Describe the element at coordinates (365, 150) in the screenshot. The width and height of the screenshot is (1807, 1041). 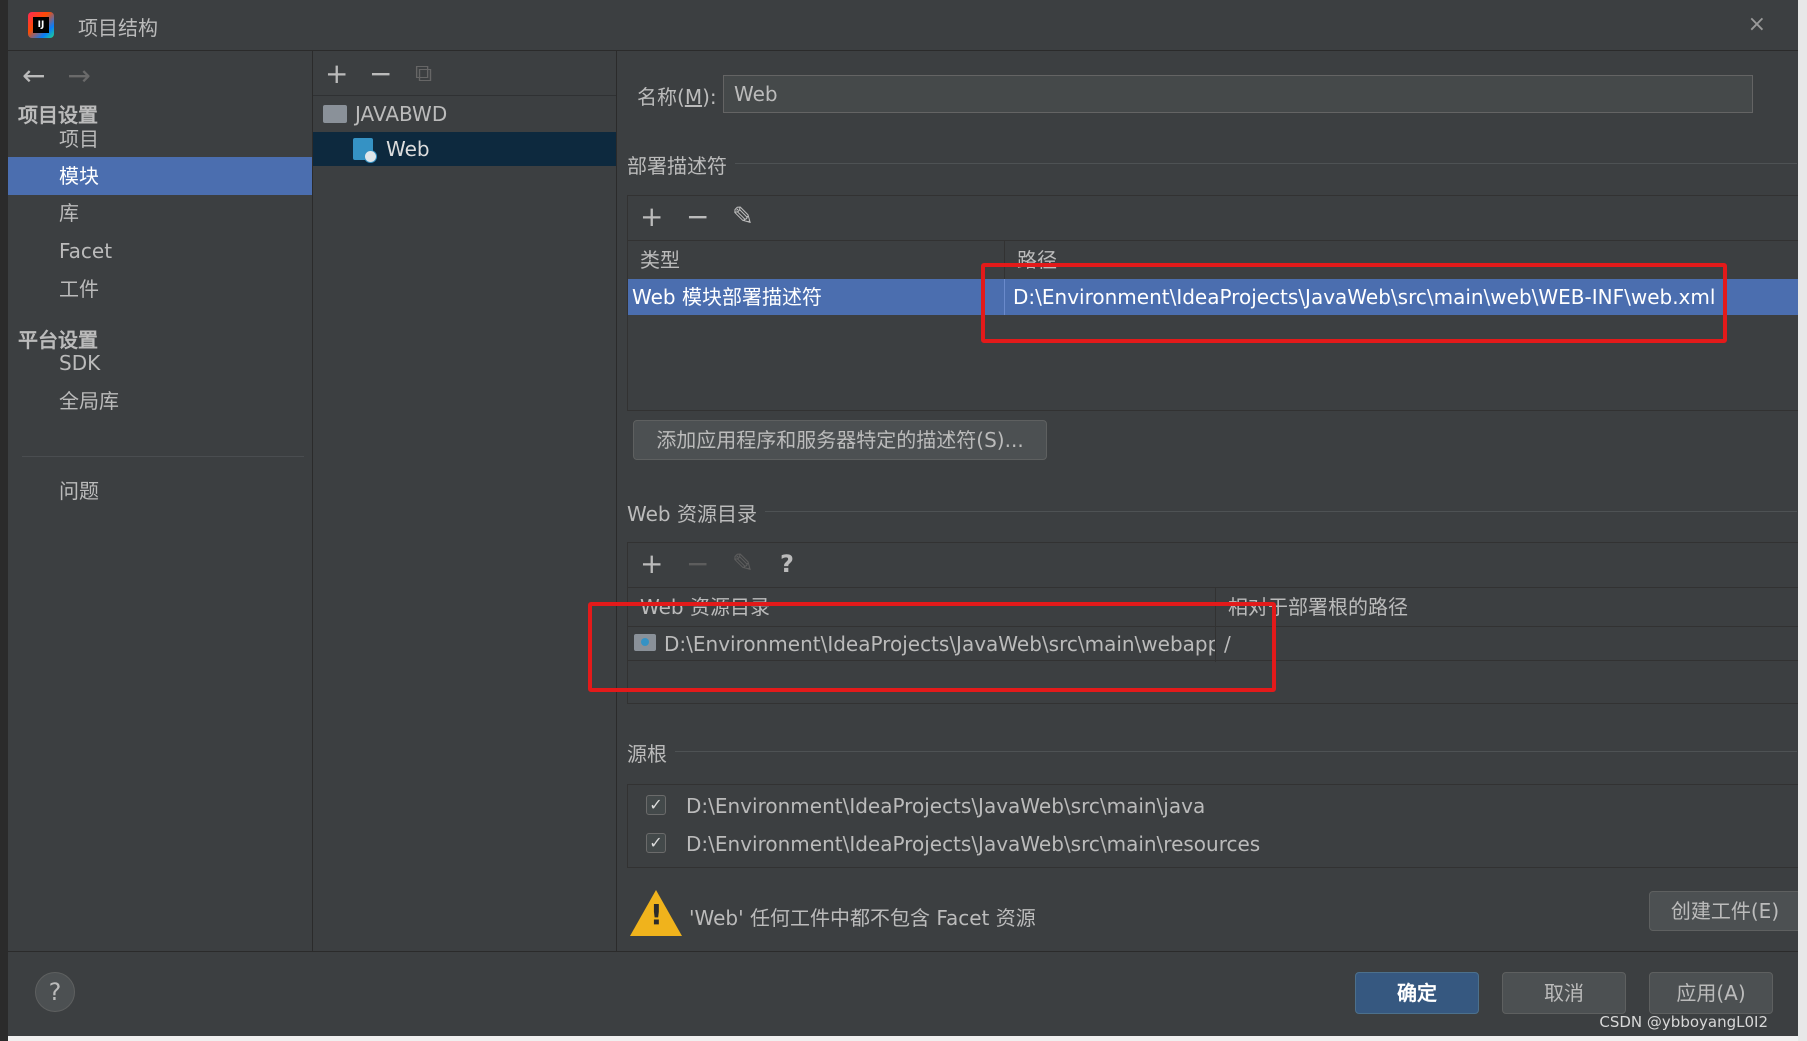
I see `web-facet-icon` at that location.